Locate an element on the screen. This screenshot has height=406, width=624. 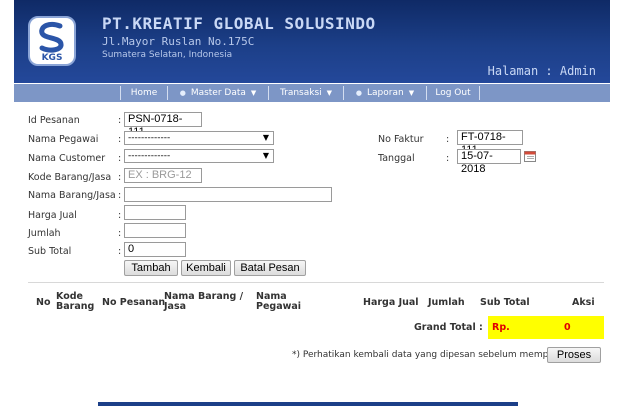
grand-total-box: Rp. 0 is located at coordinates (546, 327).